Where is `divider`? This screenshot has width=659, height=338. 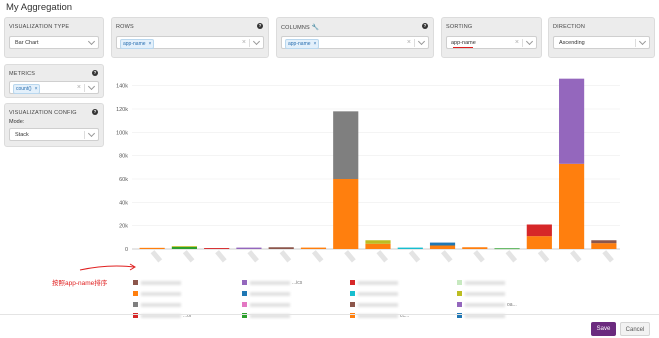
divider is located at coordinates (249, 43).